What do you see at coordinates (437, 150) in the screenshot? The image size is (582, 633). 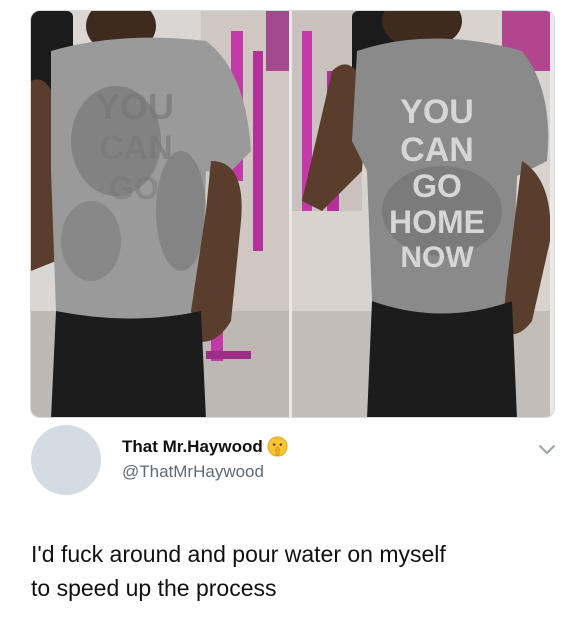 I see `shirt-text-right-2: CAN` at bounding box center [437, 150].